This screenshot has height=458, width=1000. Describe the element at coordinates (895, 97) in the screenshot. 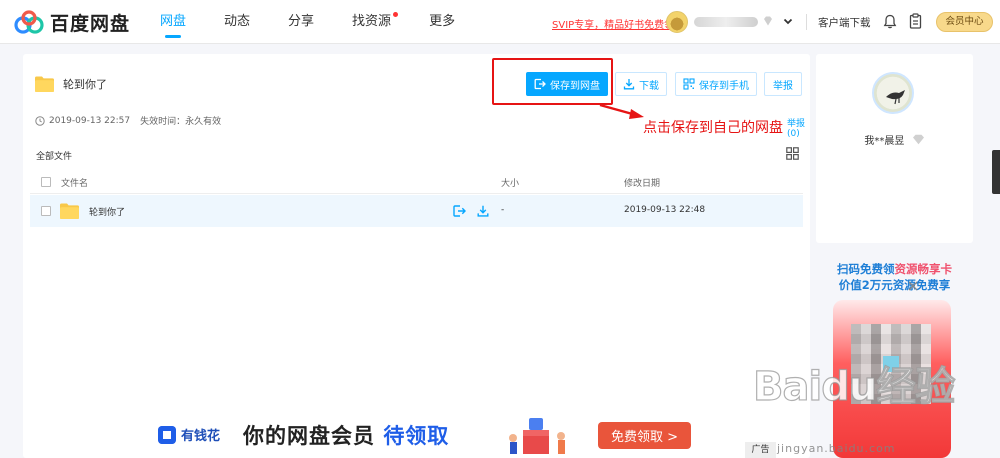

I see `bird-avatar-icon` at that location.